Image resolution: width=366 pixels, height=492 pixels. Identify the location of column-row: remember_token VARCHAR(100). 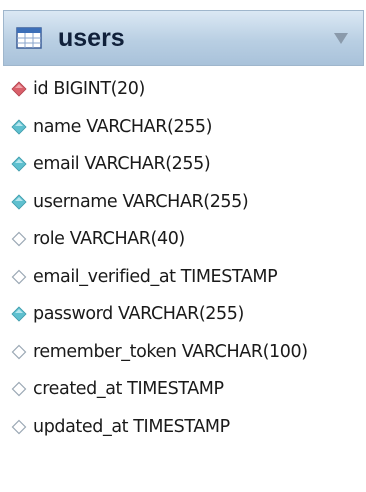
(159, 352).